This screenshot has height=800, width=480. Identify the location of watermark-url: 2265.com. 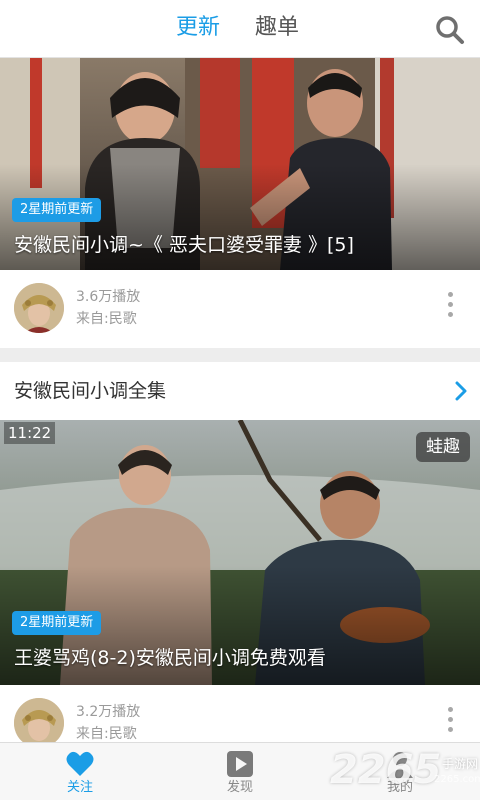
(457, 779).